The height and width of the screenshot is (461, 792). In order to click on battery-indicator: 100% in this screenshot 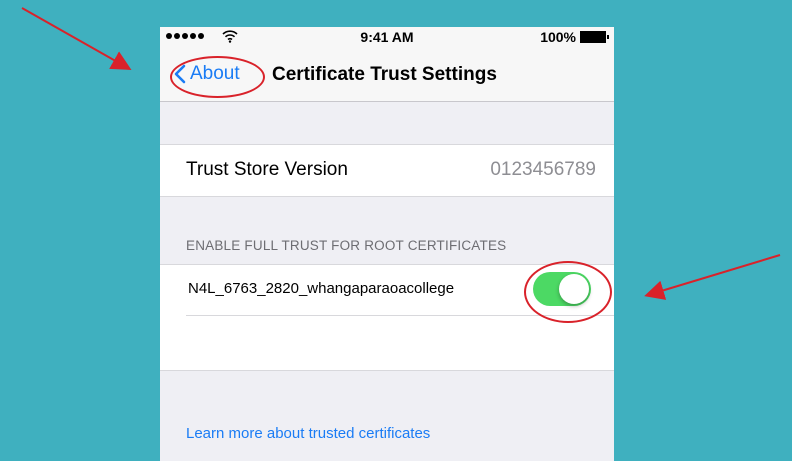, I will do `click(574, 37)`.